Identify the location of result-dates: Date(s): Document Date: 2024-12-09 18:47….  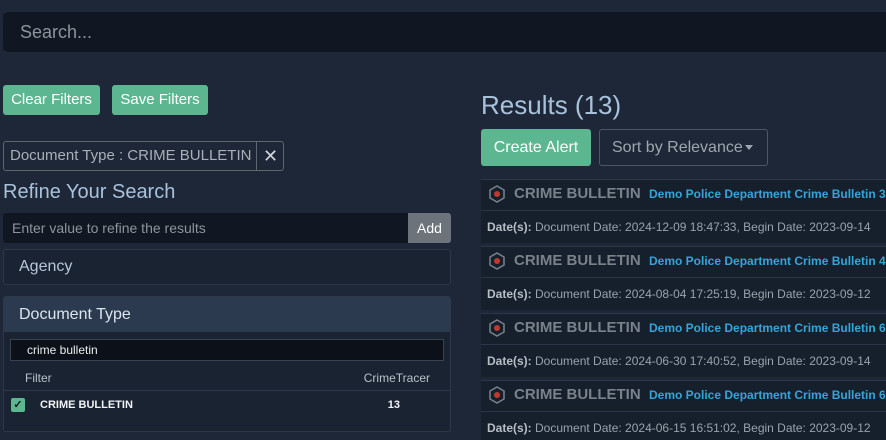
(679, 227).